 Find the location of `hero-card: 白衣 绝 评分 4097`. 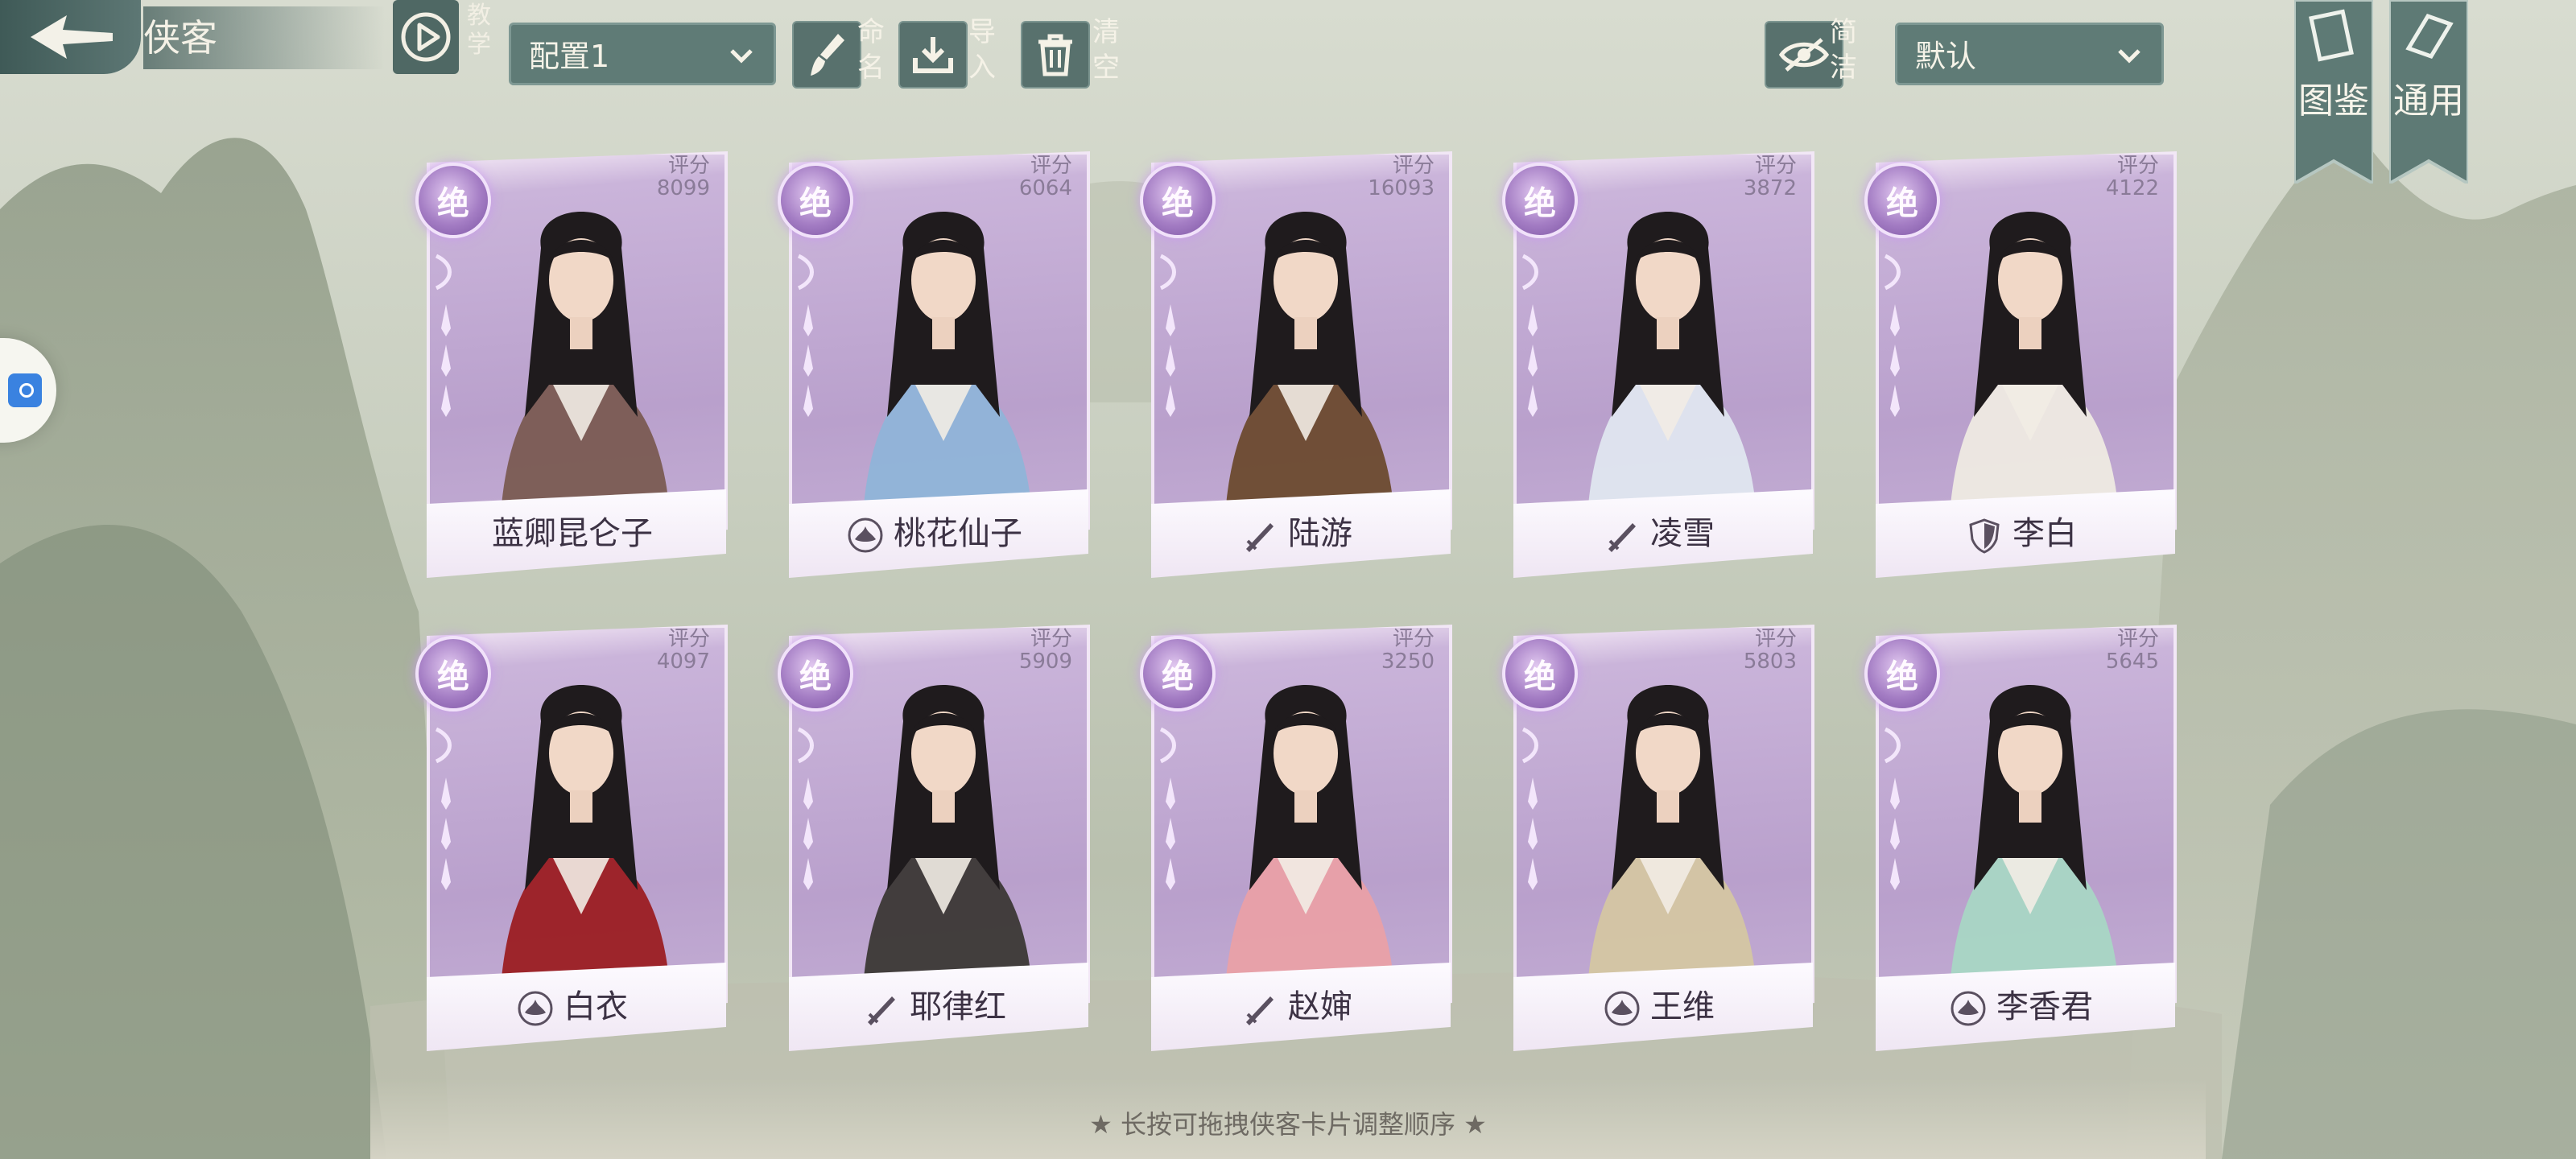

hero-card: 白衣 绝 评分 4097 is located at coordinates (571, 842).